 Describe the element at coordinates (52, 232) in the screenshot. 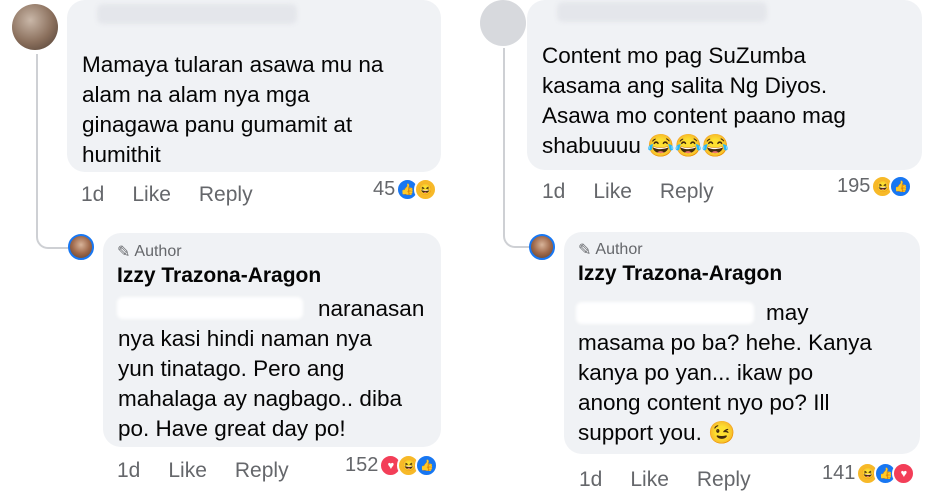

I see `thread-connector` at that location.